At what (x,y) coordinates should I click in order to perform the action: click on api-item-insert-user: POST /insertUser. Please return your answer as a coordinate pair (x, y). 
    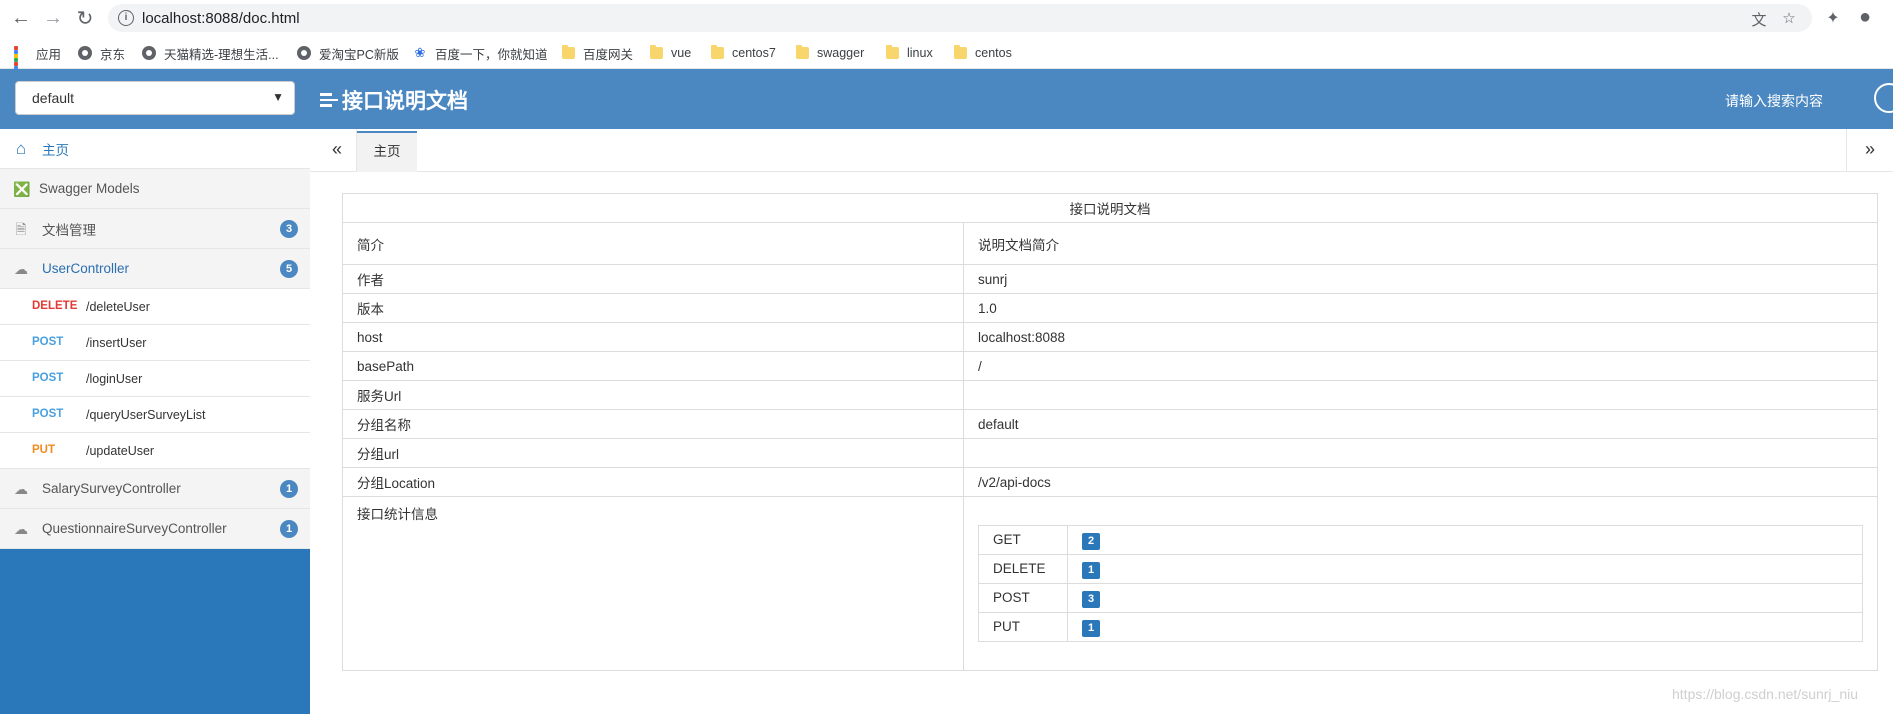
    Looking at the image, I should click on (155, 343).